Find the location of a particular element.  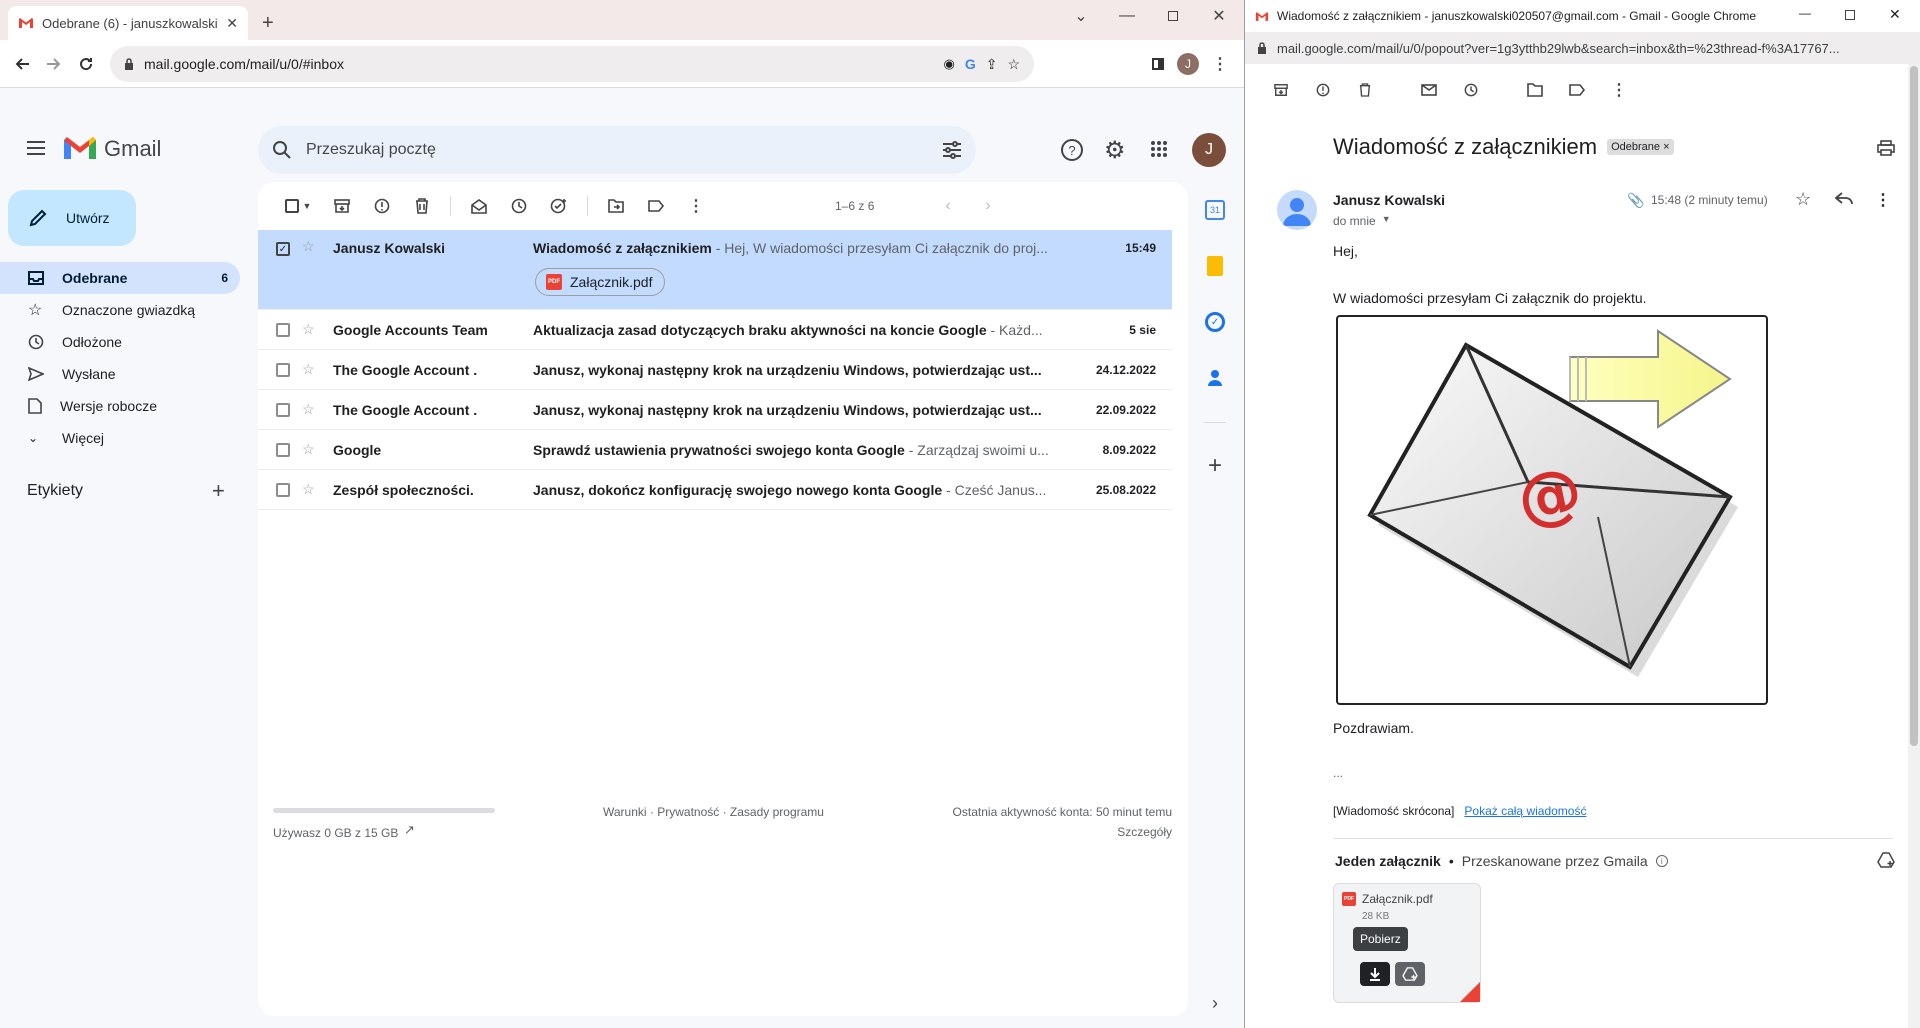

settings-gear-icon: ⚙ is located at coordinates (1115, 150).